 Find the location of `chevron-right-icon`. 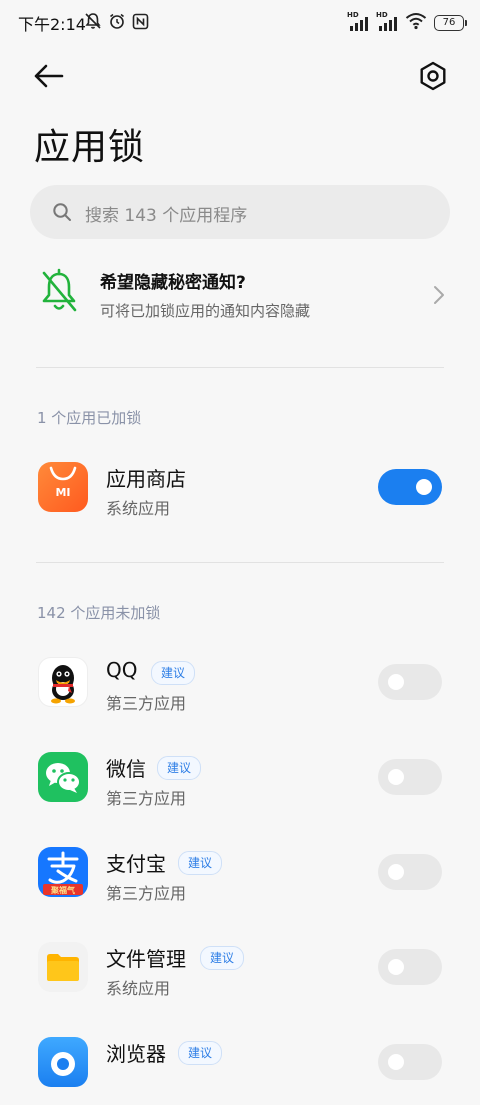

chevron-right-icon is located at coordinates (439, 295).